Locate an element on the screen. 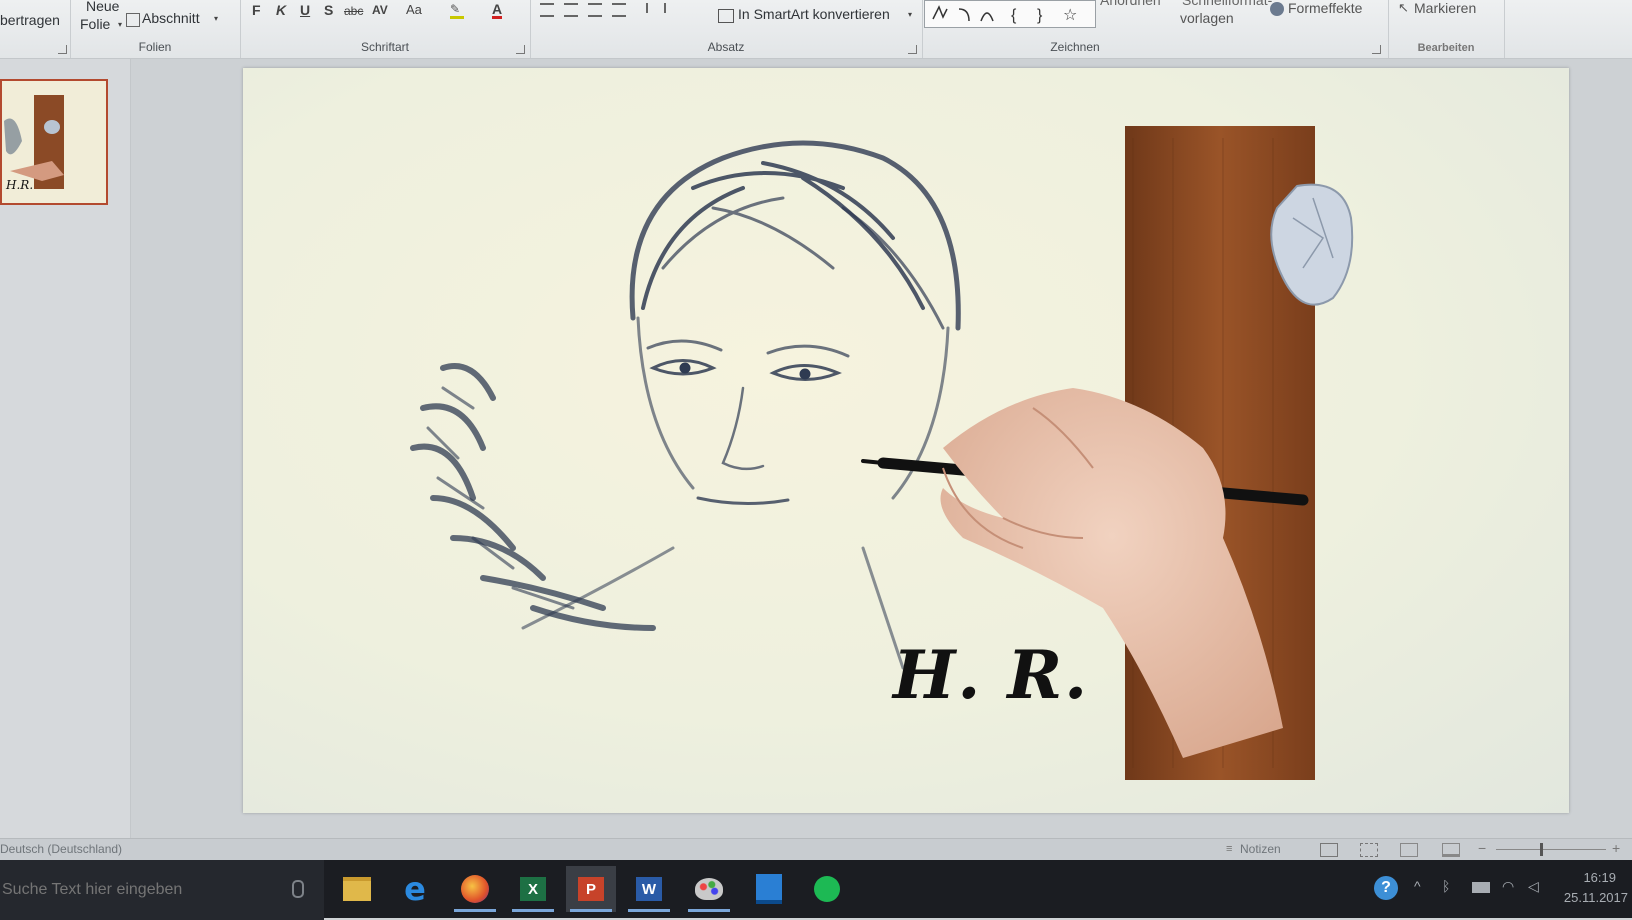 This screenshot has width=1632, height=920. taskbar-paint is located at coordinates (709, 889).